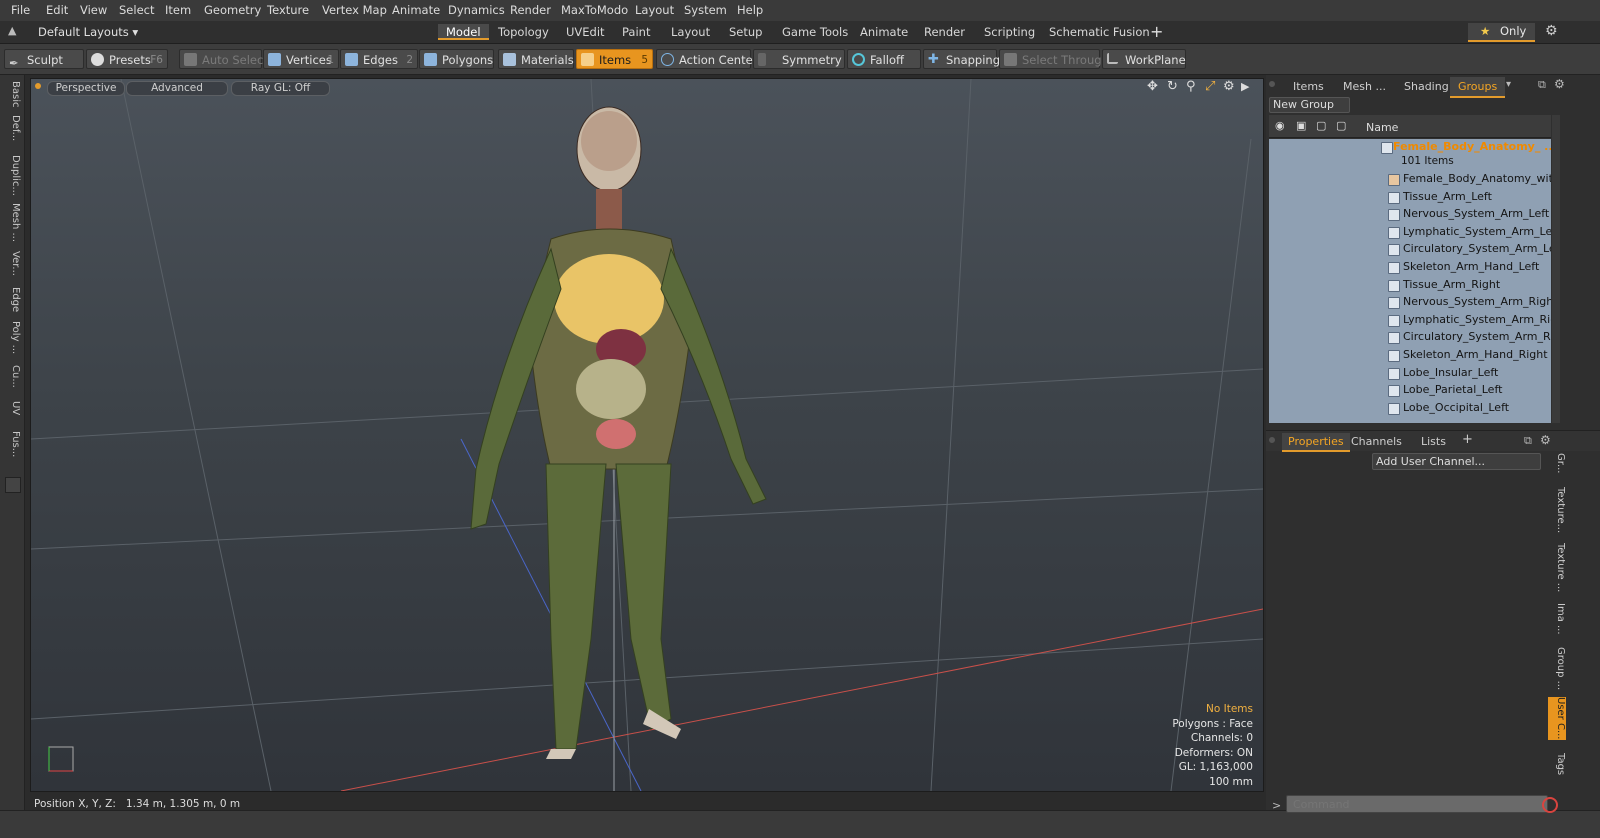 The height and width of the screenshot is (838, 1600). I want to click on left-tab-edge: Edge, so click(12, 299).